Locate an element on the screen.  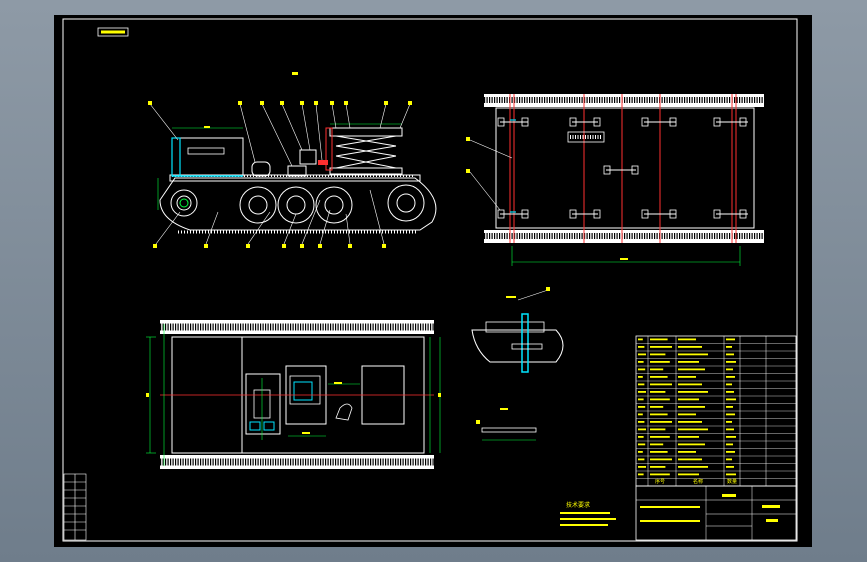
parts-list is located at coordinates (716, 411).